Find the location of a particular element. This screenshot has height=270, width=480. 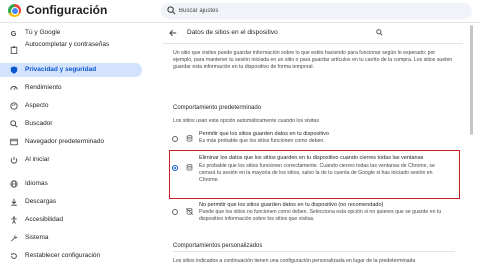

sidebar-item-label: Privacidad y seguridad is located at coordinates (61, 69).